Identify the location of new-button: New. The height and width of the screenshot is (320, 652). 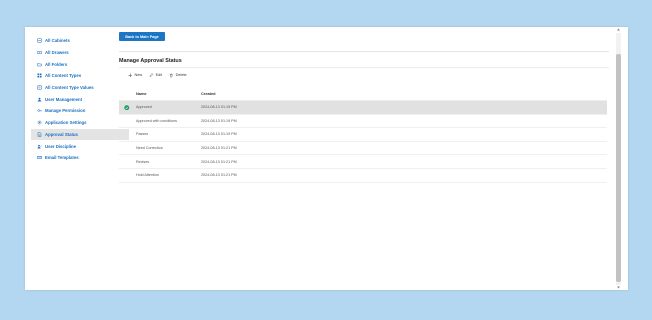
(135, 75).